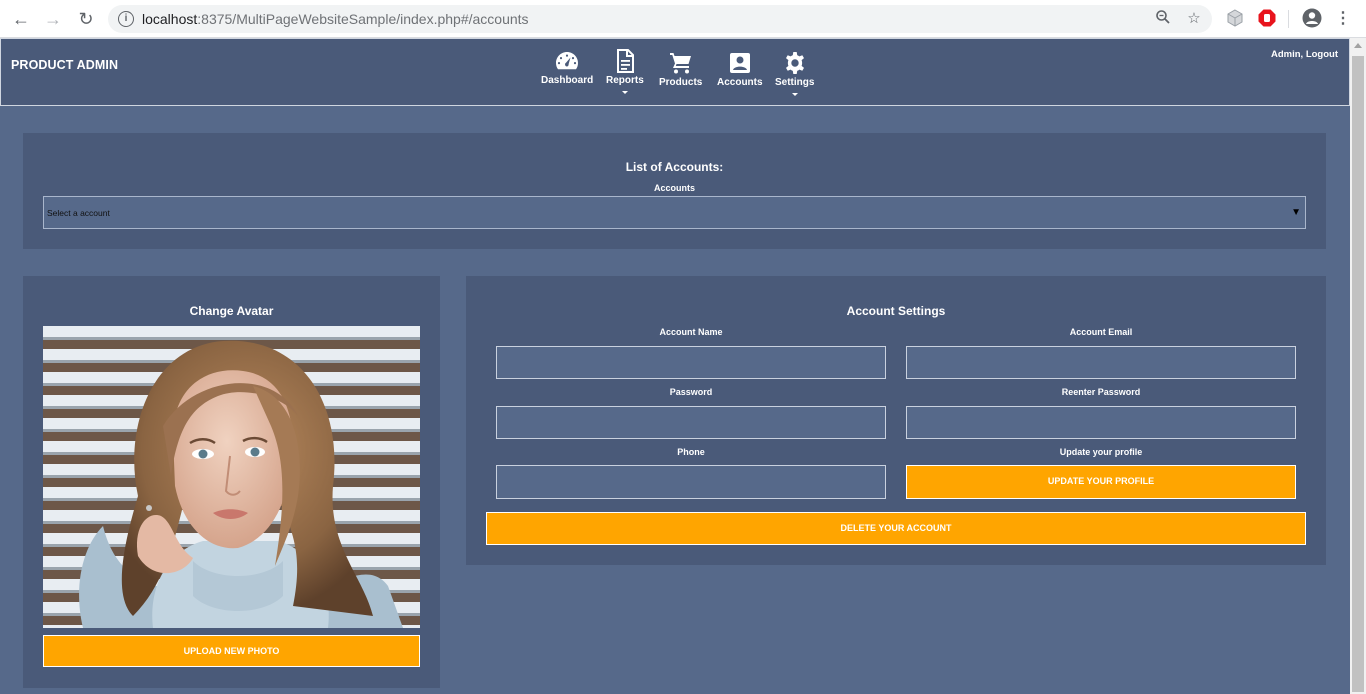 The height and width of the screenshot is (694, 1366). What do you see at coordinates (691, 362) in the screenshot?
I see `account-name-input` at bounding box center [691, 362].